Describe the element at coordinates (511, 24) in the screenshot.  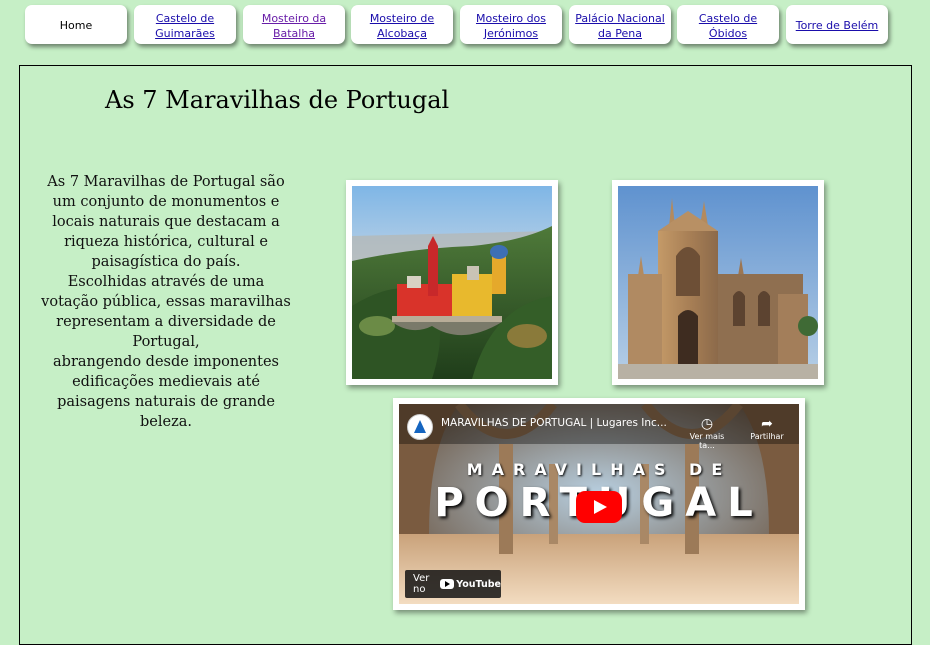
I see `nav-mosteiro-jeronimos-link: Mosteiro dos Jerónimos` at that location.